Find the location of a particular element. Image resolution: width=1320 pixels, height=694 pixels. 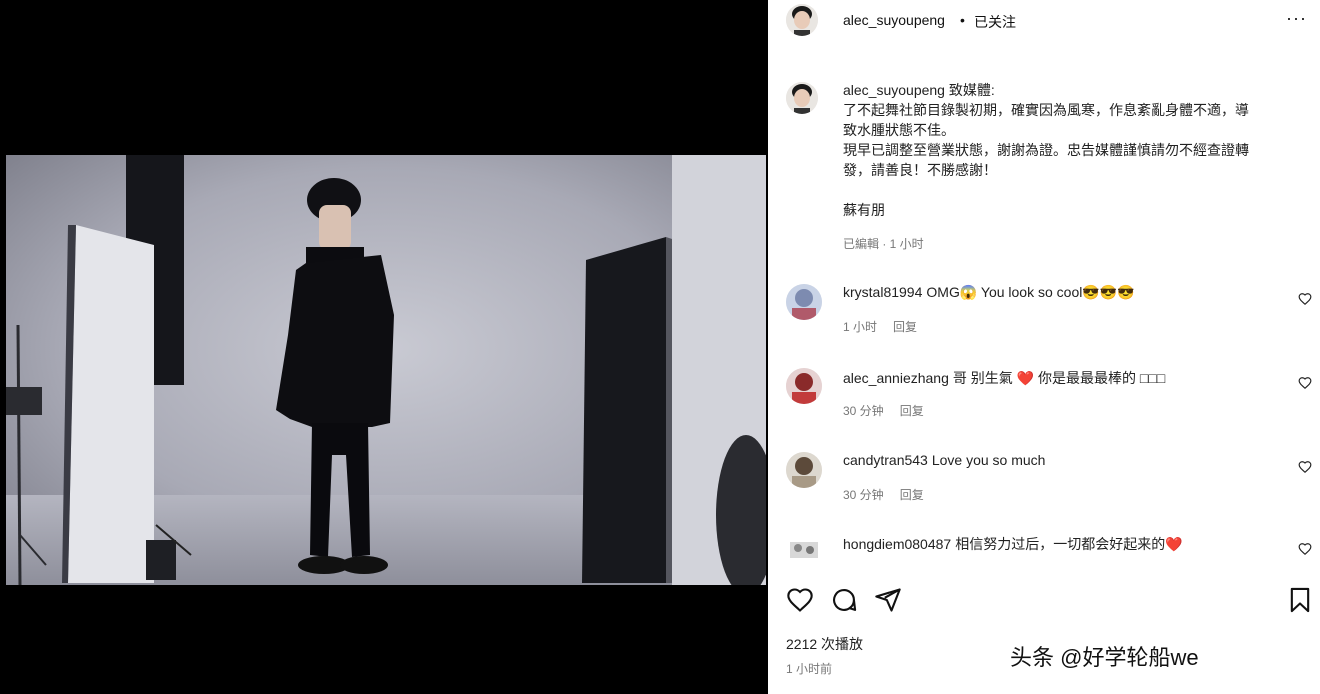

comment-bubble-icon is located at coordinates (844, 600).